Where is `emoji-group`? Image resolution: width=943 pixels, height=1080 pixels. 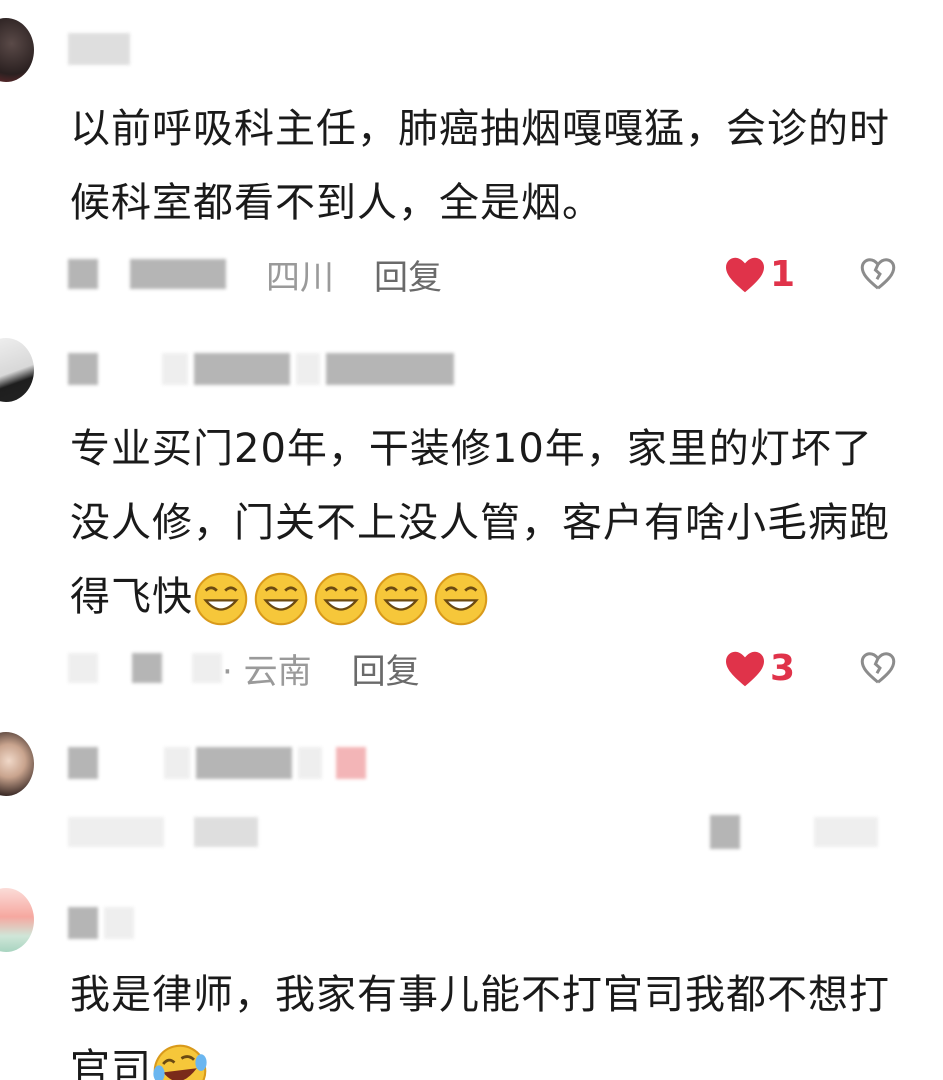 emoji-group is located at coordinates (341, 599).